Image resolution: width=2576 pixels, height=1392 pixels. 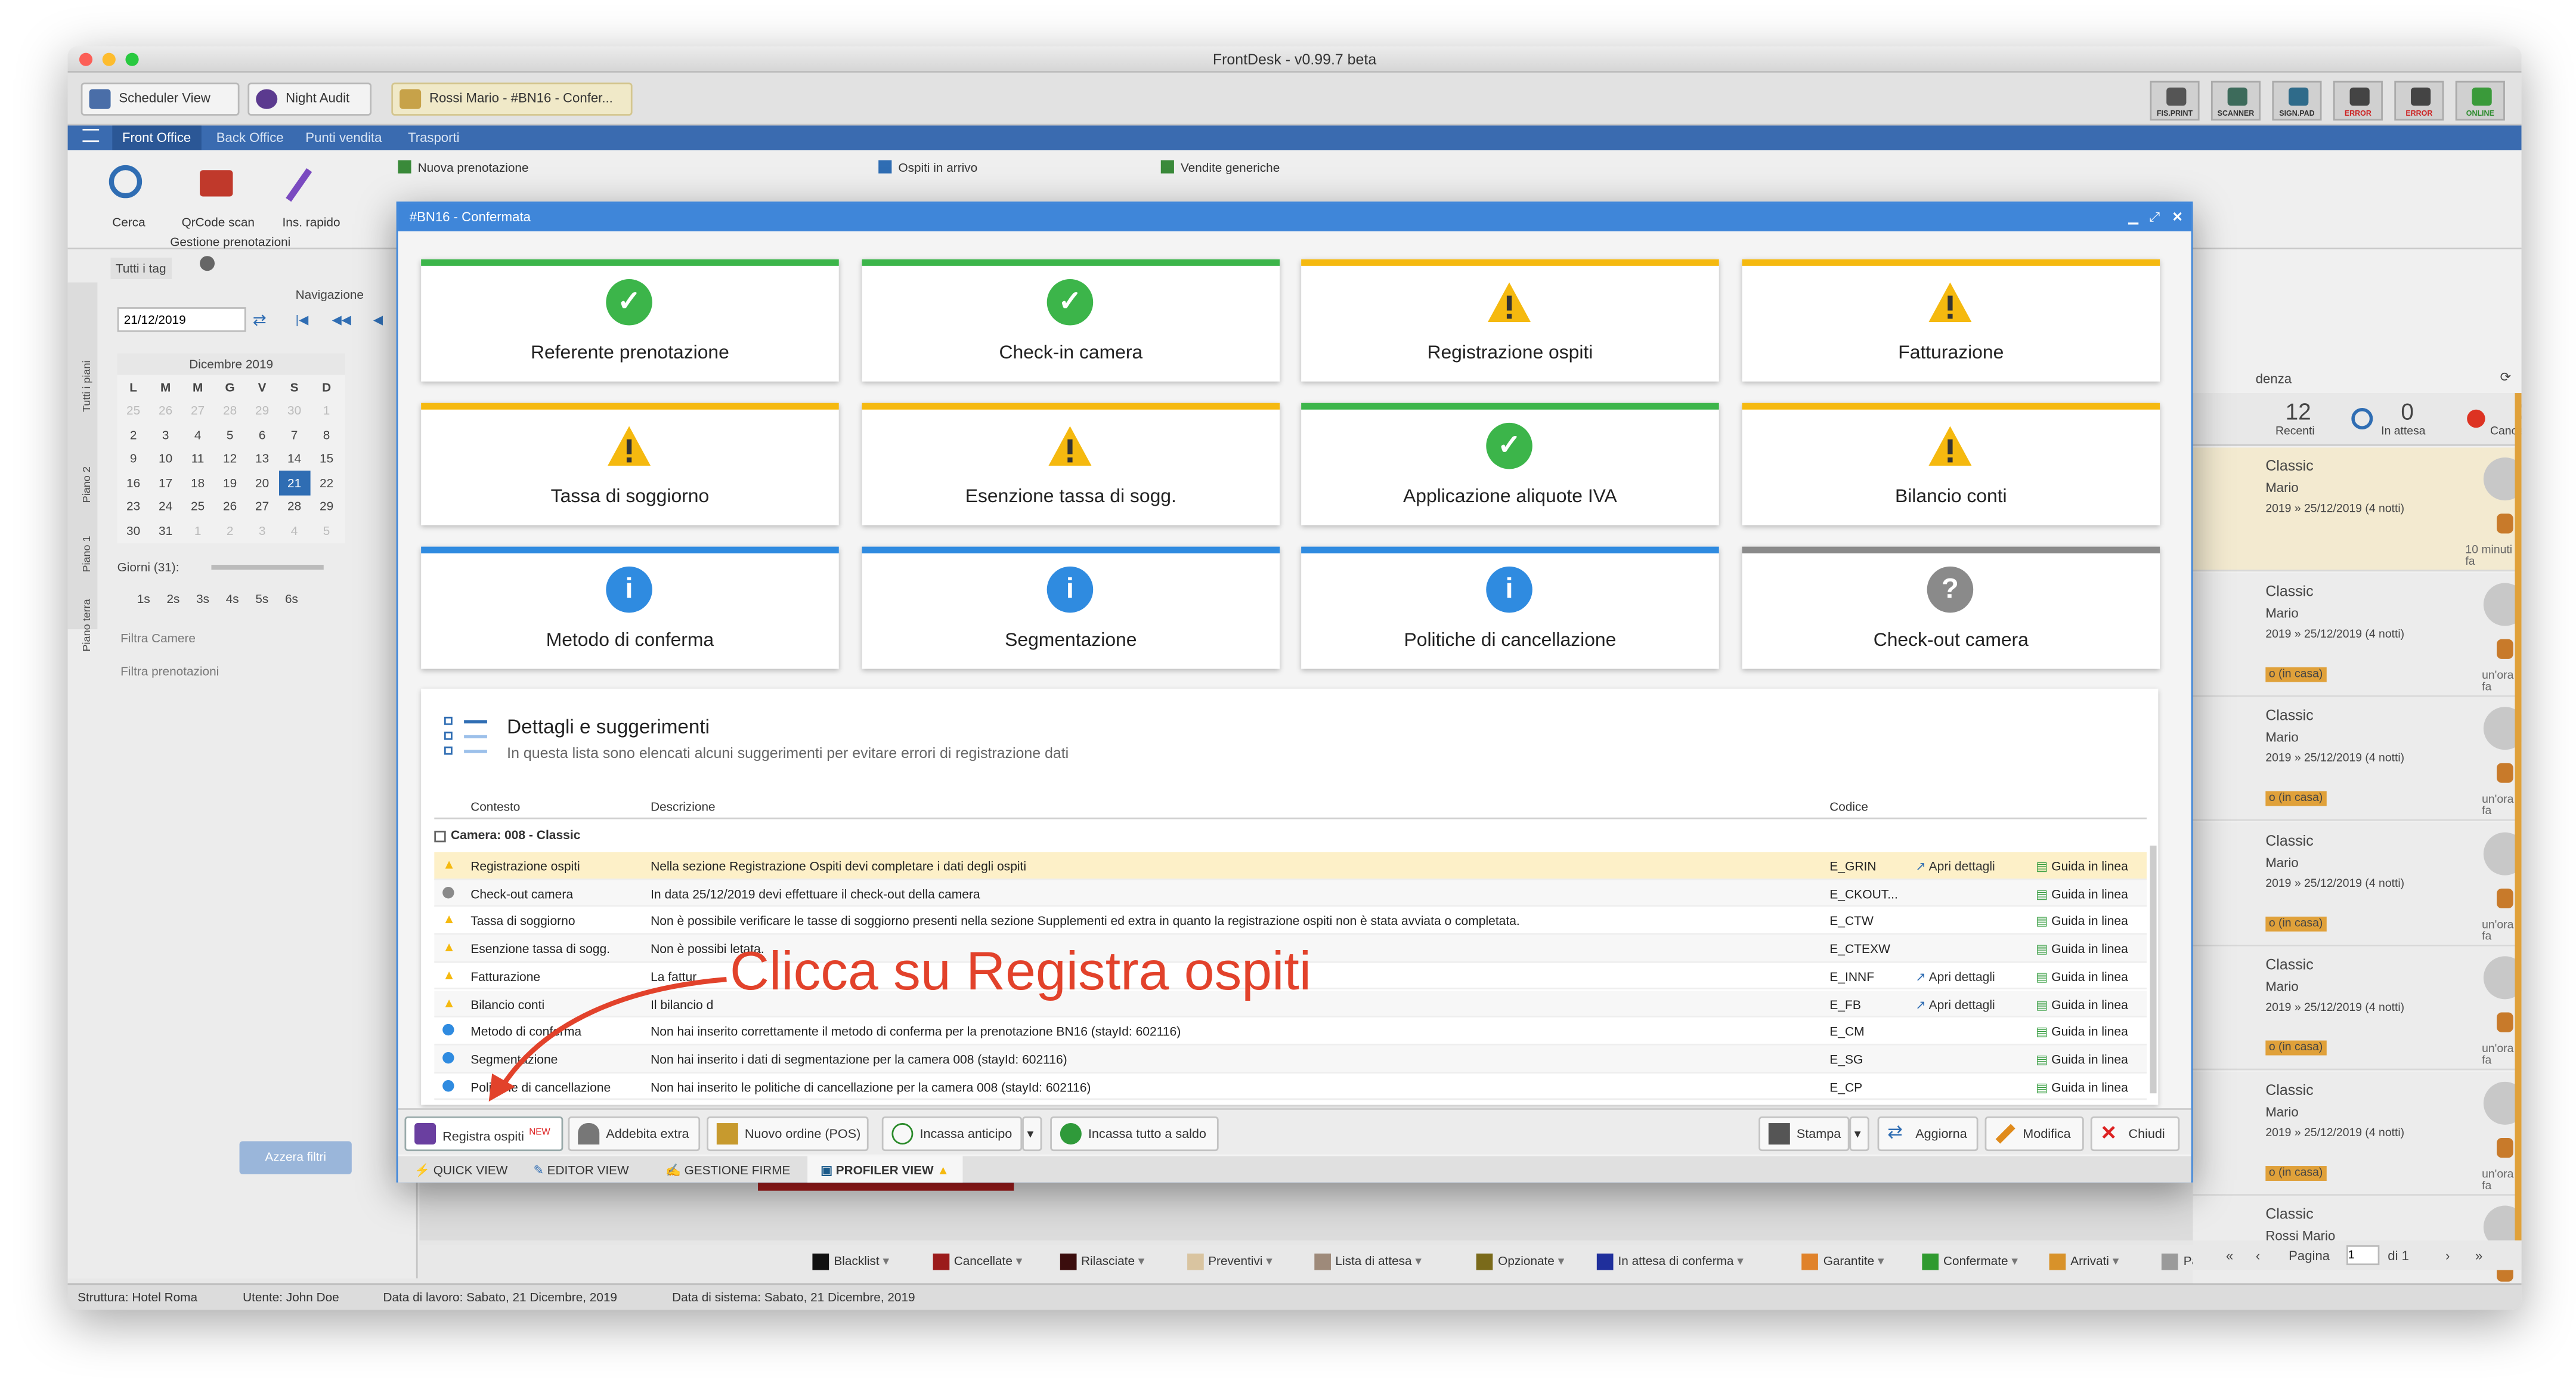 I want to click on calendar-day: 24, so click(x=166, y=506).